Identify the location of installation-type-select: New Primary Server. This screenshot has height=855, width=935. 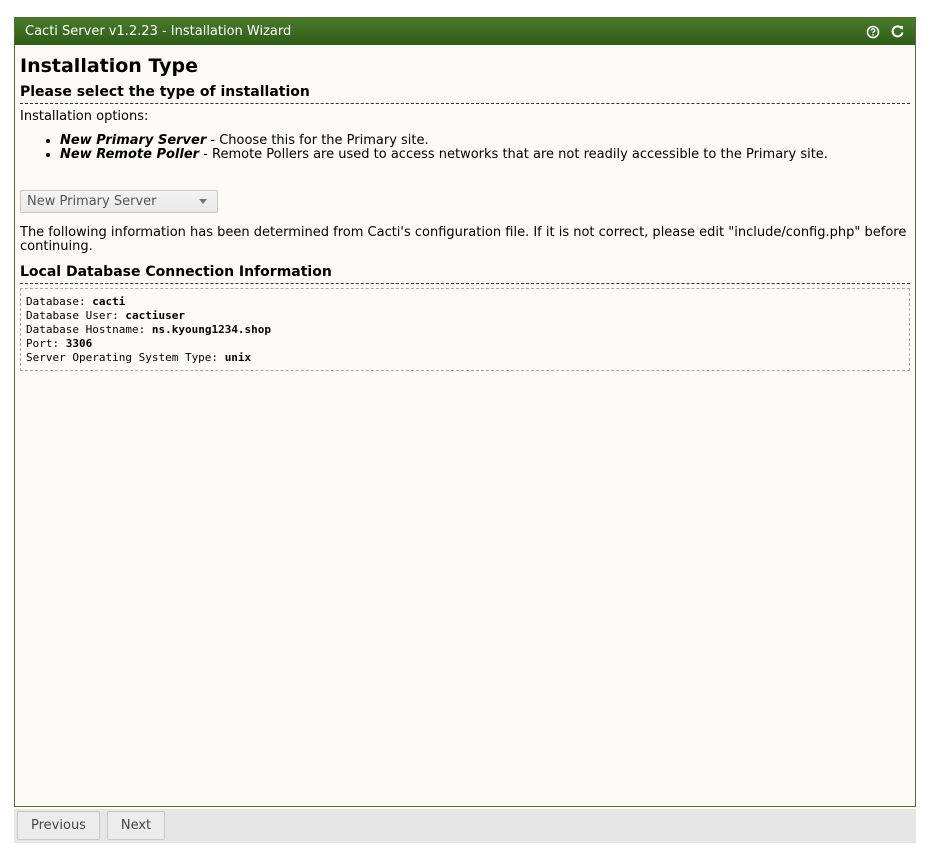
(119, 201).